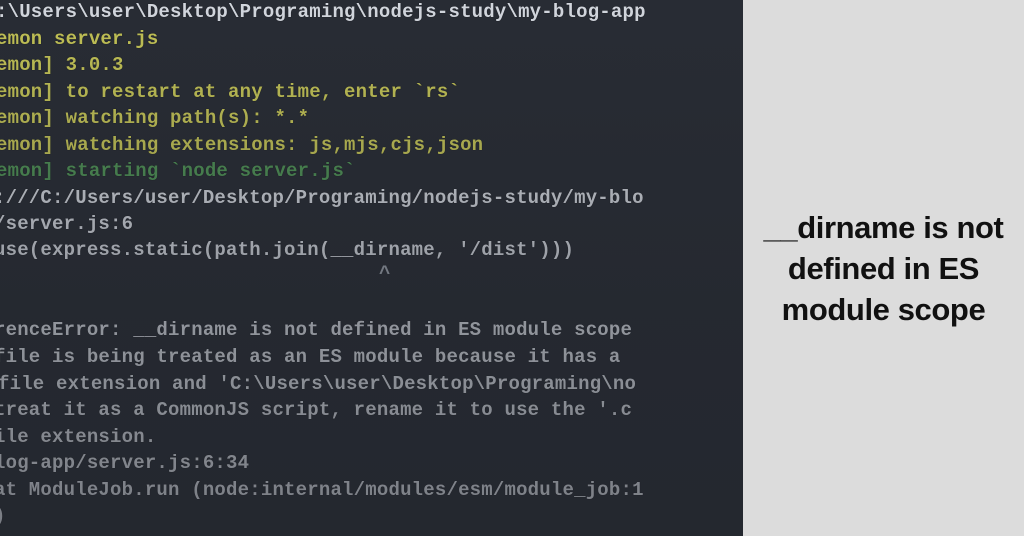 The width and height of the screenshot is (1024, 536). Describe the element at coordinates (178, 171) in the screenshot. I see `terminal-line: emon] starting `node server.js`` at that location.